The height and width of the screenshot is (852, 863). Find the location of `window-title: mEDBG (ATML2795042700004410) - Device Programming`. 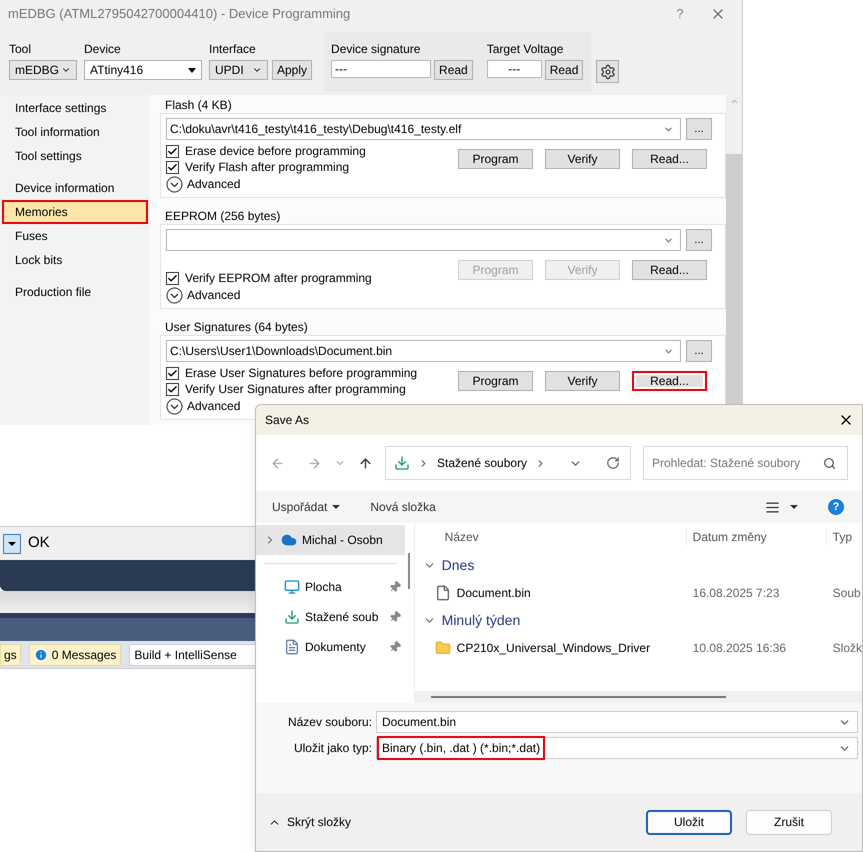

window-title: mEDBG (ATML2795042700004410) - Device Programming is located at coordinates (180, 14).